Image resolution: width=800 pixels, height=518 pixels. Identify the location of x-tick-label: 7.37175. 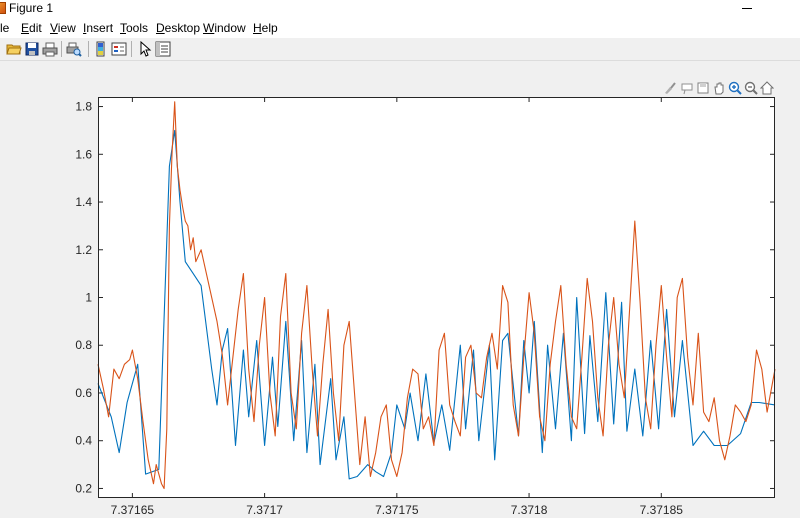
(397, 510).